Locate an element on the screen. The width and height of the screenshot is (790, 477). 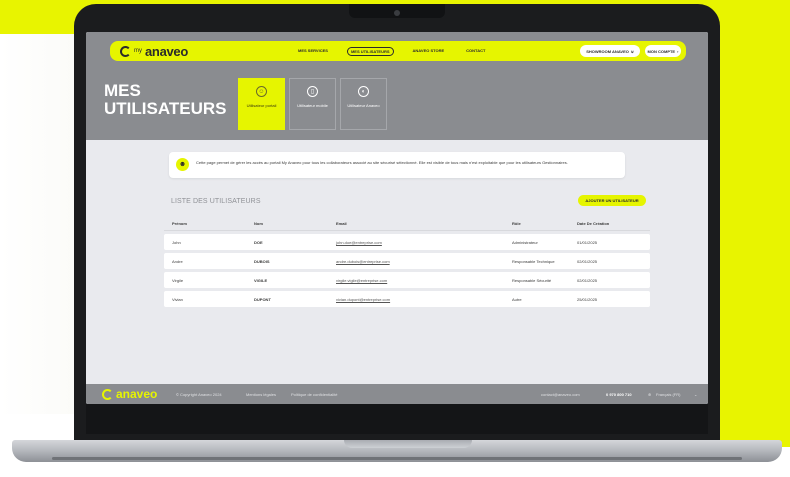
account-label: MON COMPTE is located at coordinates (661, 51).